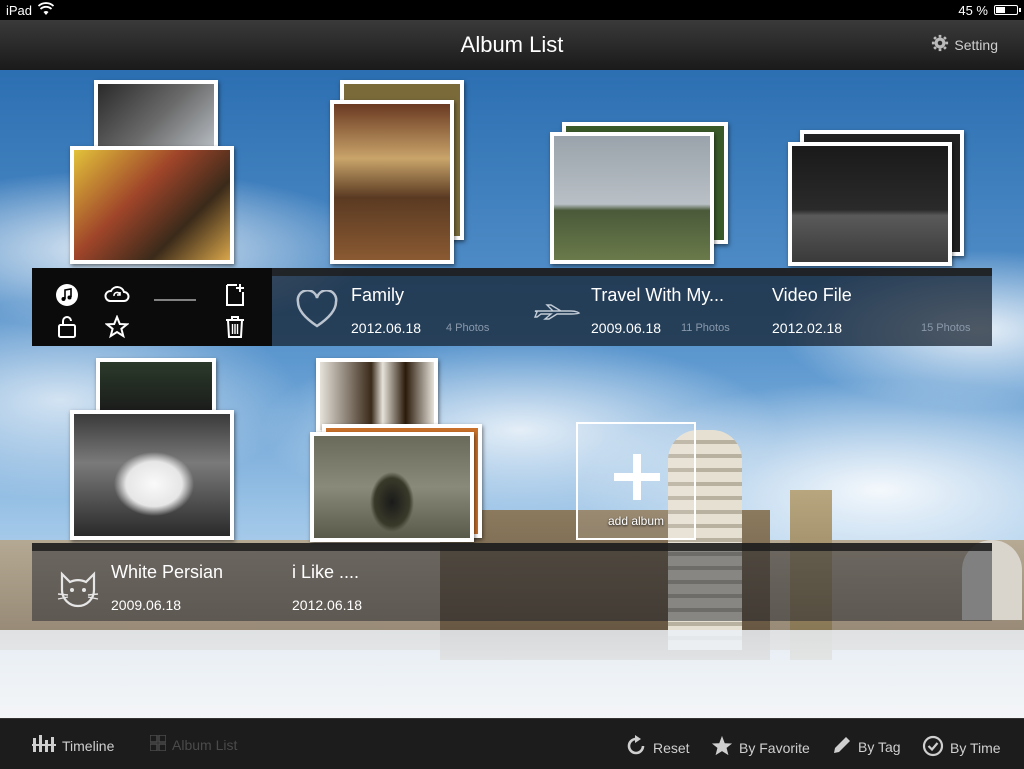 Image resolution: width=1024 pixels, height=769 pixels. What do you see at coordinates (78, 592) in the screenshot?
I see `cat-icon` at bounding box center [78, 592].